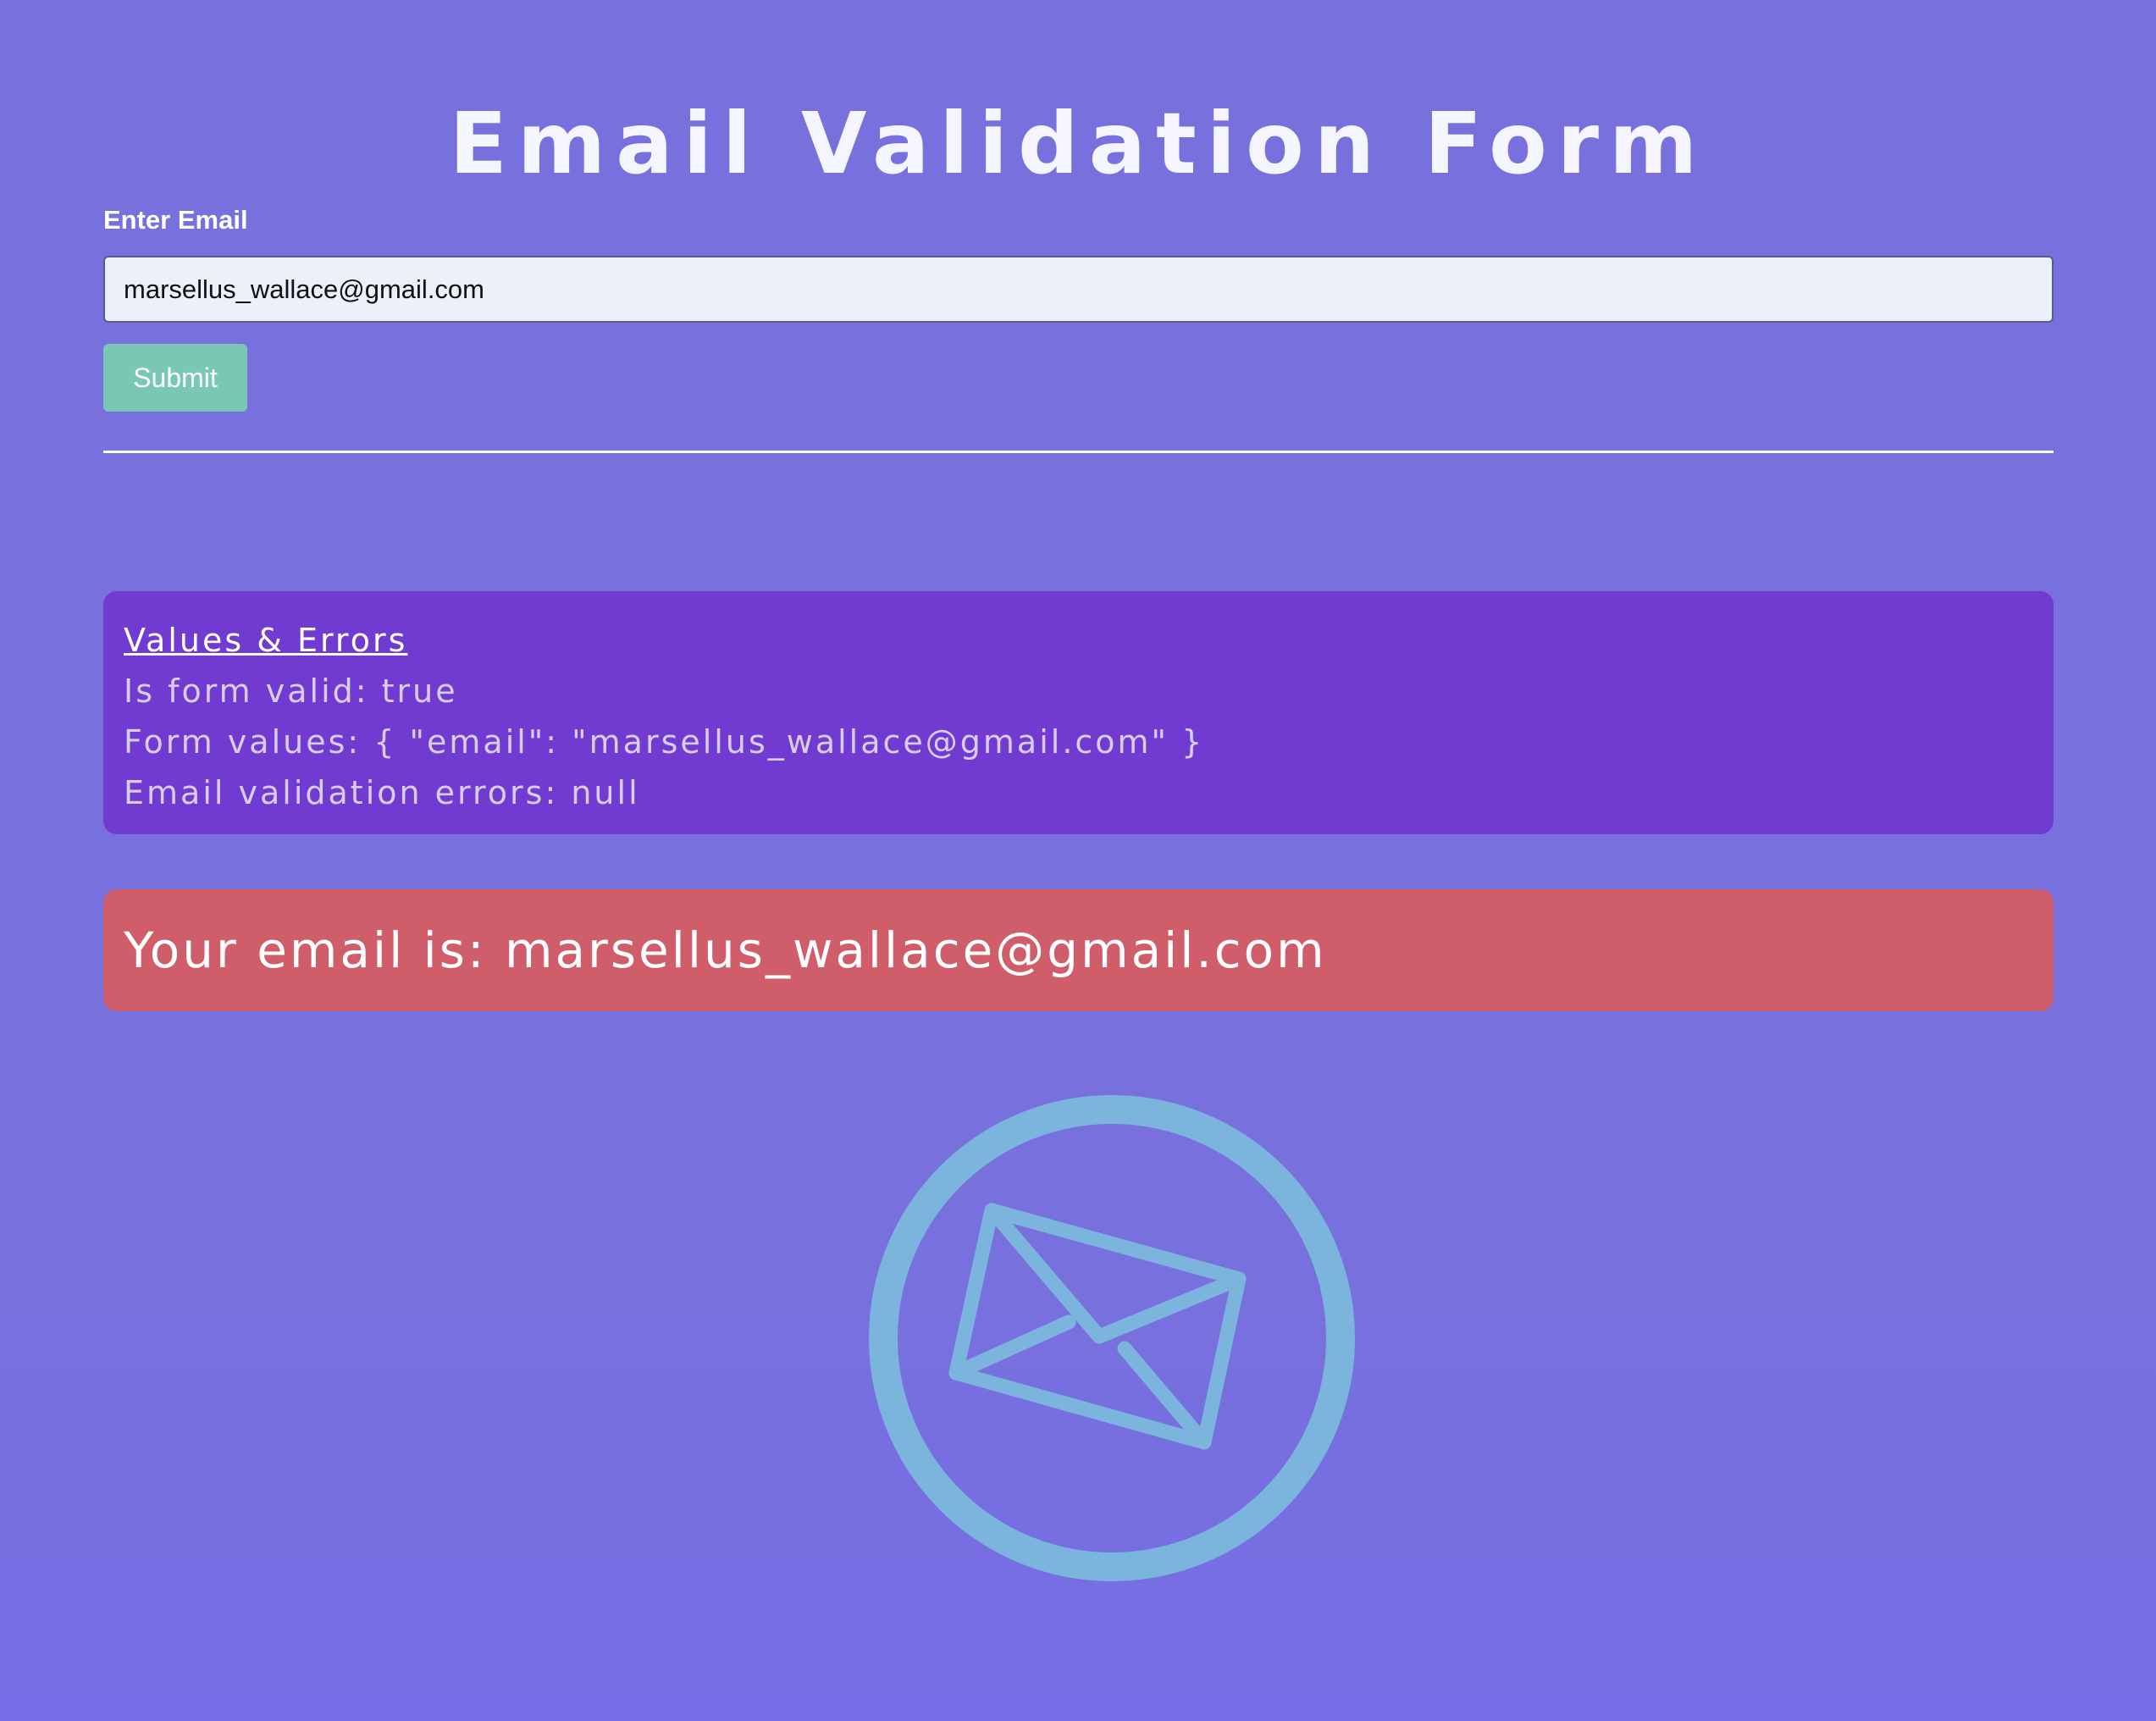 The width and height of the screenshot is (2156, 1721). I want to click on email-input, so click(1078, 290).